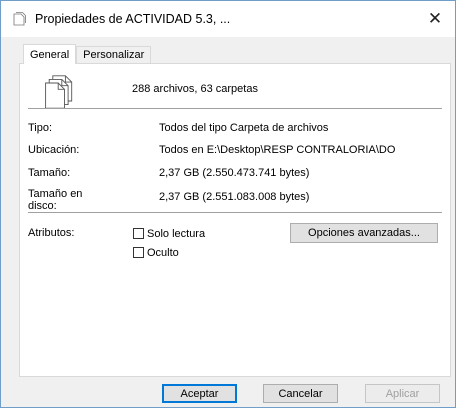 The width and height of the screenshot is (456, 408). What do you see at coordinates (40, 128) in the screenshot?
I see `type-label: Tipo:` at bounding box center [40, 128].